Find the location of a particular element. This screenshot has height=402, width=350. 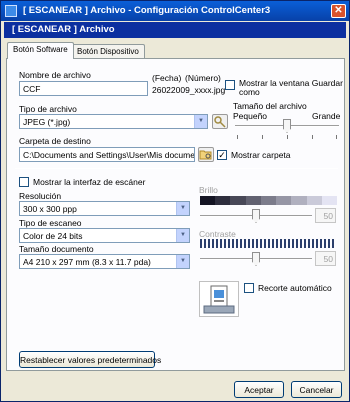

file-name-label: Nombre de archivo is located at coordinates (55, 75).